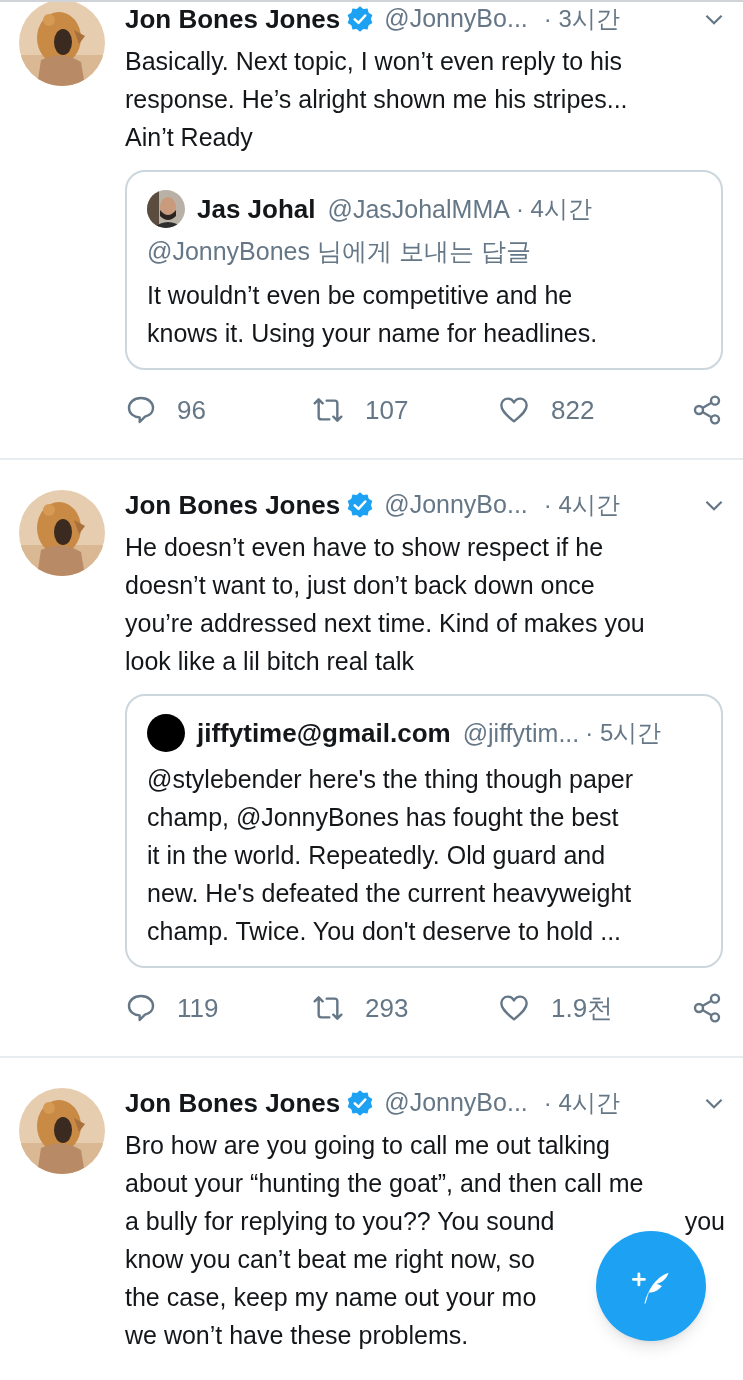 The image size is (743, 1380). Describe the element at coordinates (383, 817) in the screenshot. I see `quoted-text-line: champ, @JonnyBones has fought the best` at that location.